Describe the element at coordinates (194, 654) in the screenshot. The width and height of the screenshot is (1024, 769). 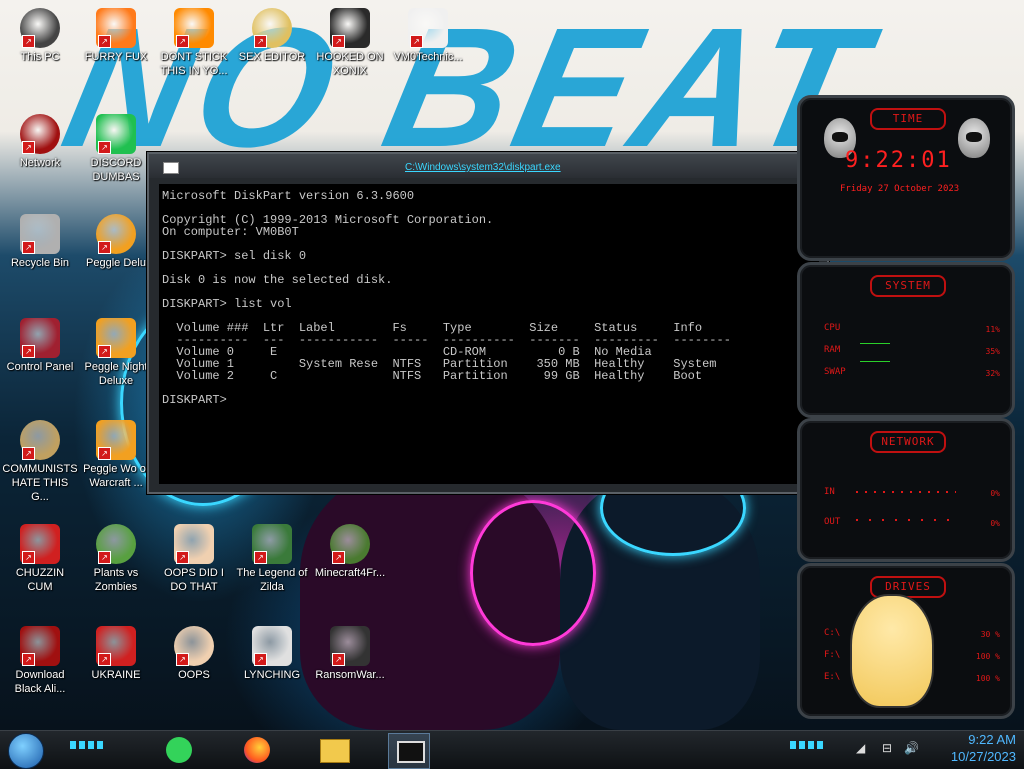
I see `desktop-icon: ↗ OOPS` at that location.